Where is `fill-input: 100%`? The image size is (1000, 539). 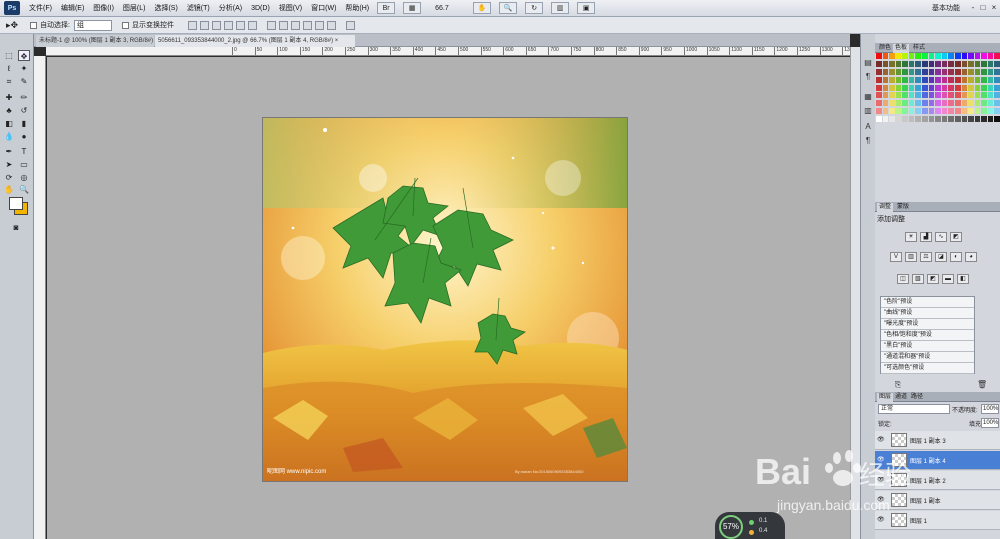 fill-input: 100% is located at coordinates (990, 423).